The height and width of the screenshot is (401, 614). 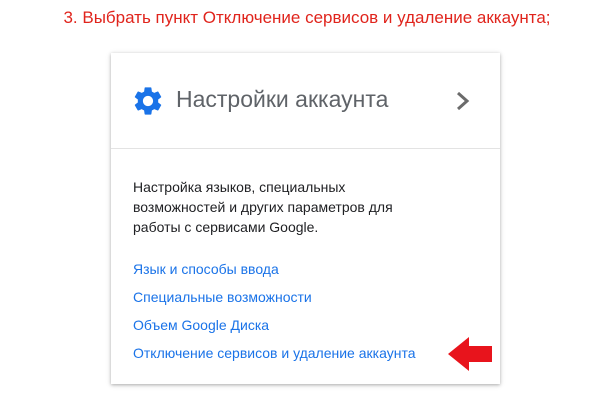 I want to click on red-arrow-left-icon, so click(x=470, y=354).